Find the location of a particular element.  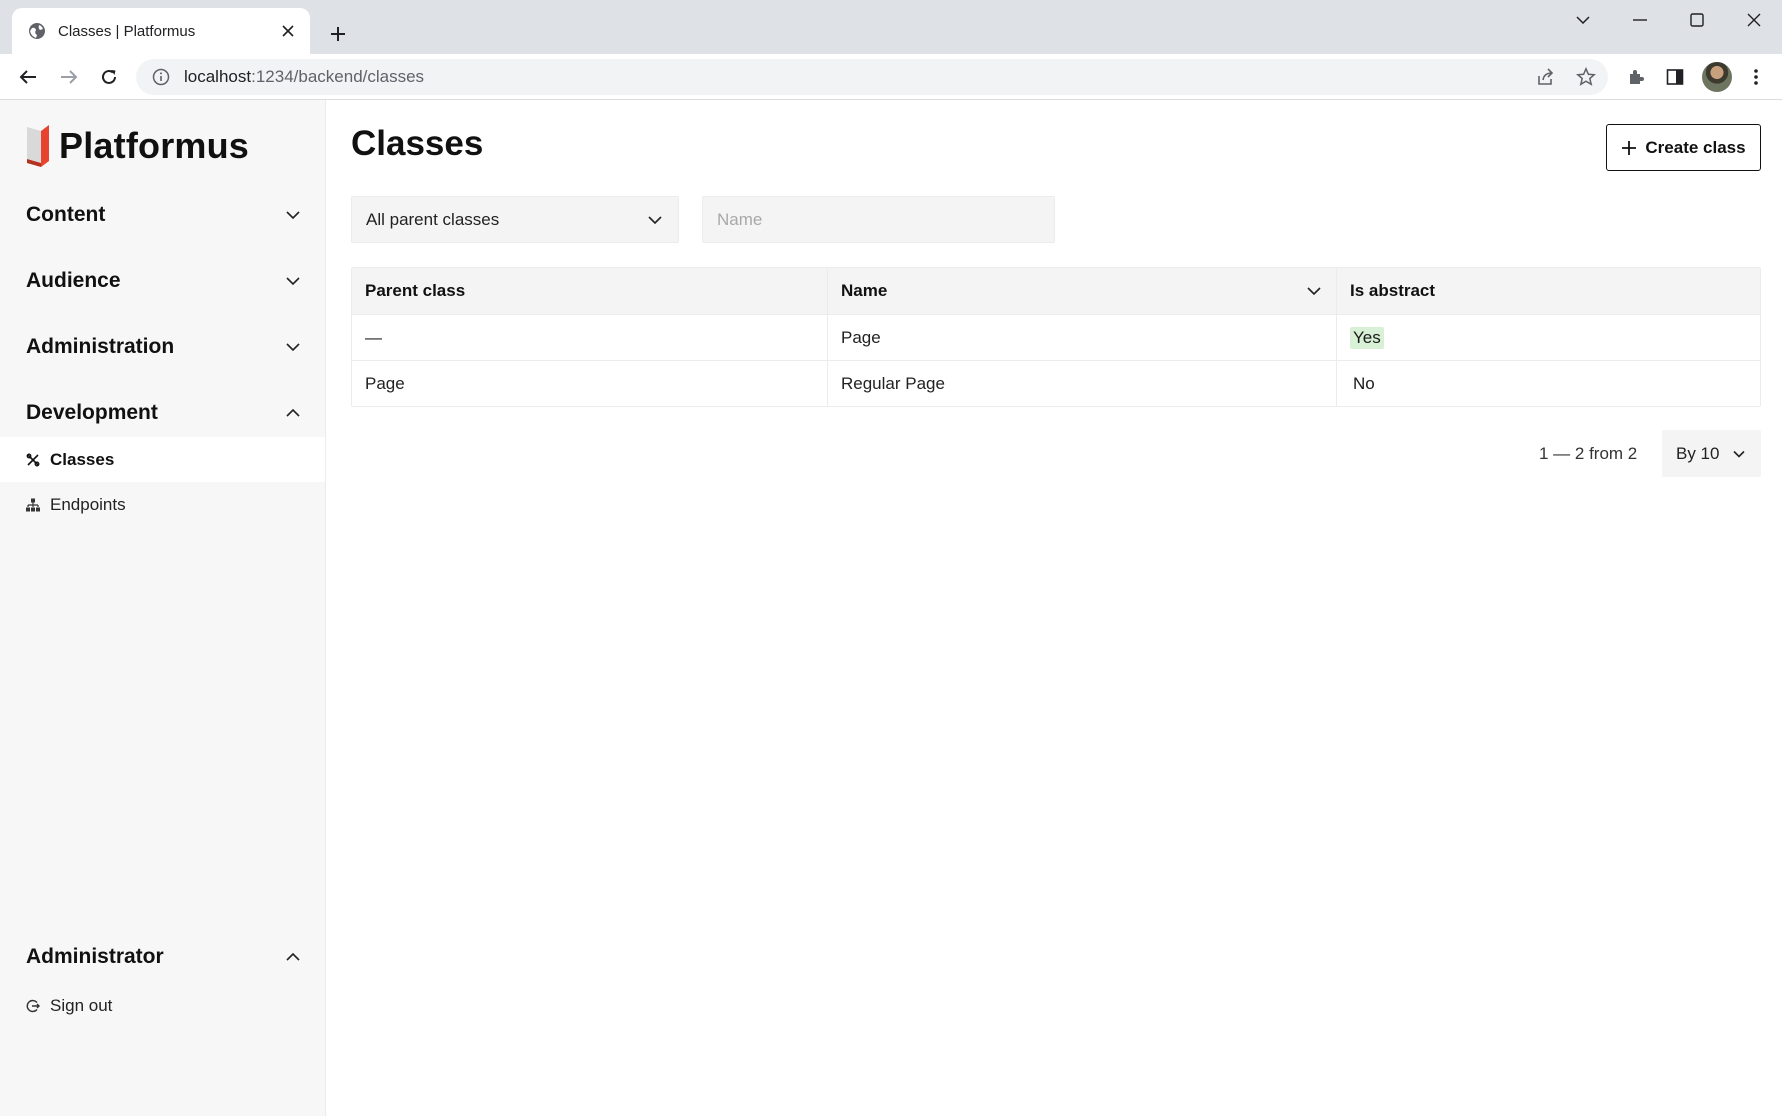

browser-menu-icon is located at coordinates (1756, 77).